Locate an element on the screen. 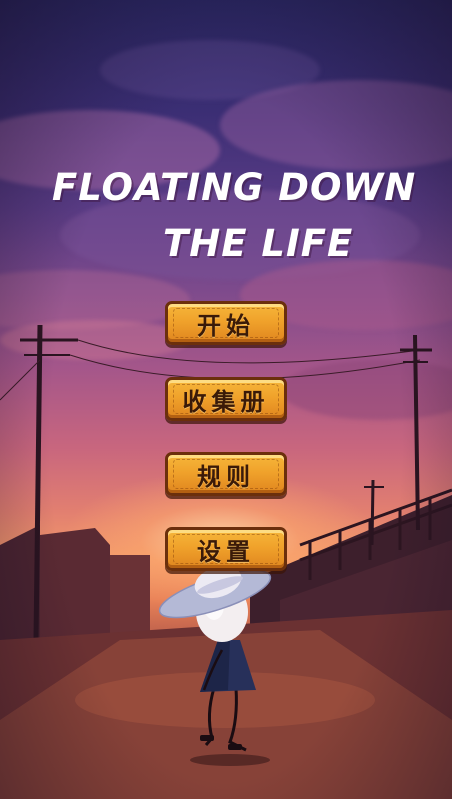 This screenshot has width=452, height=799. game-title-line-2: THE LIFE is located at coordinates (258, 243).